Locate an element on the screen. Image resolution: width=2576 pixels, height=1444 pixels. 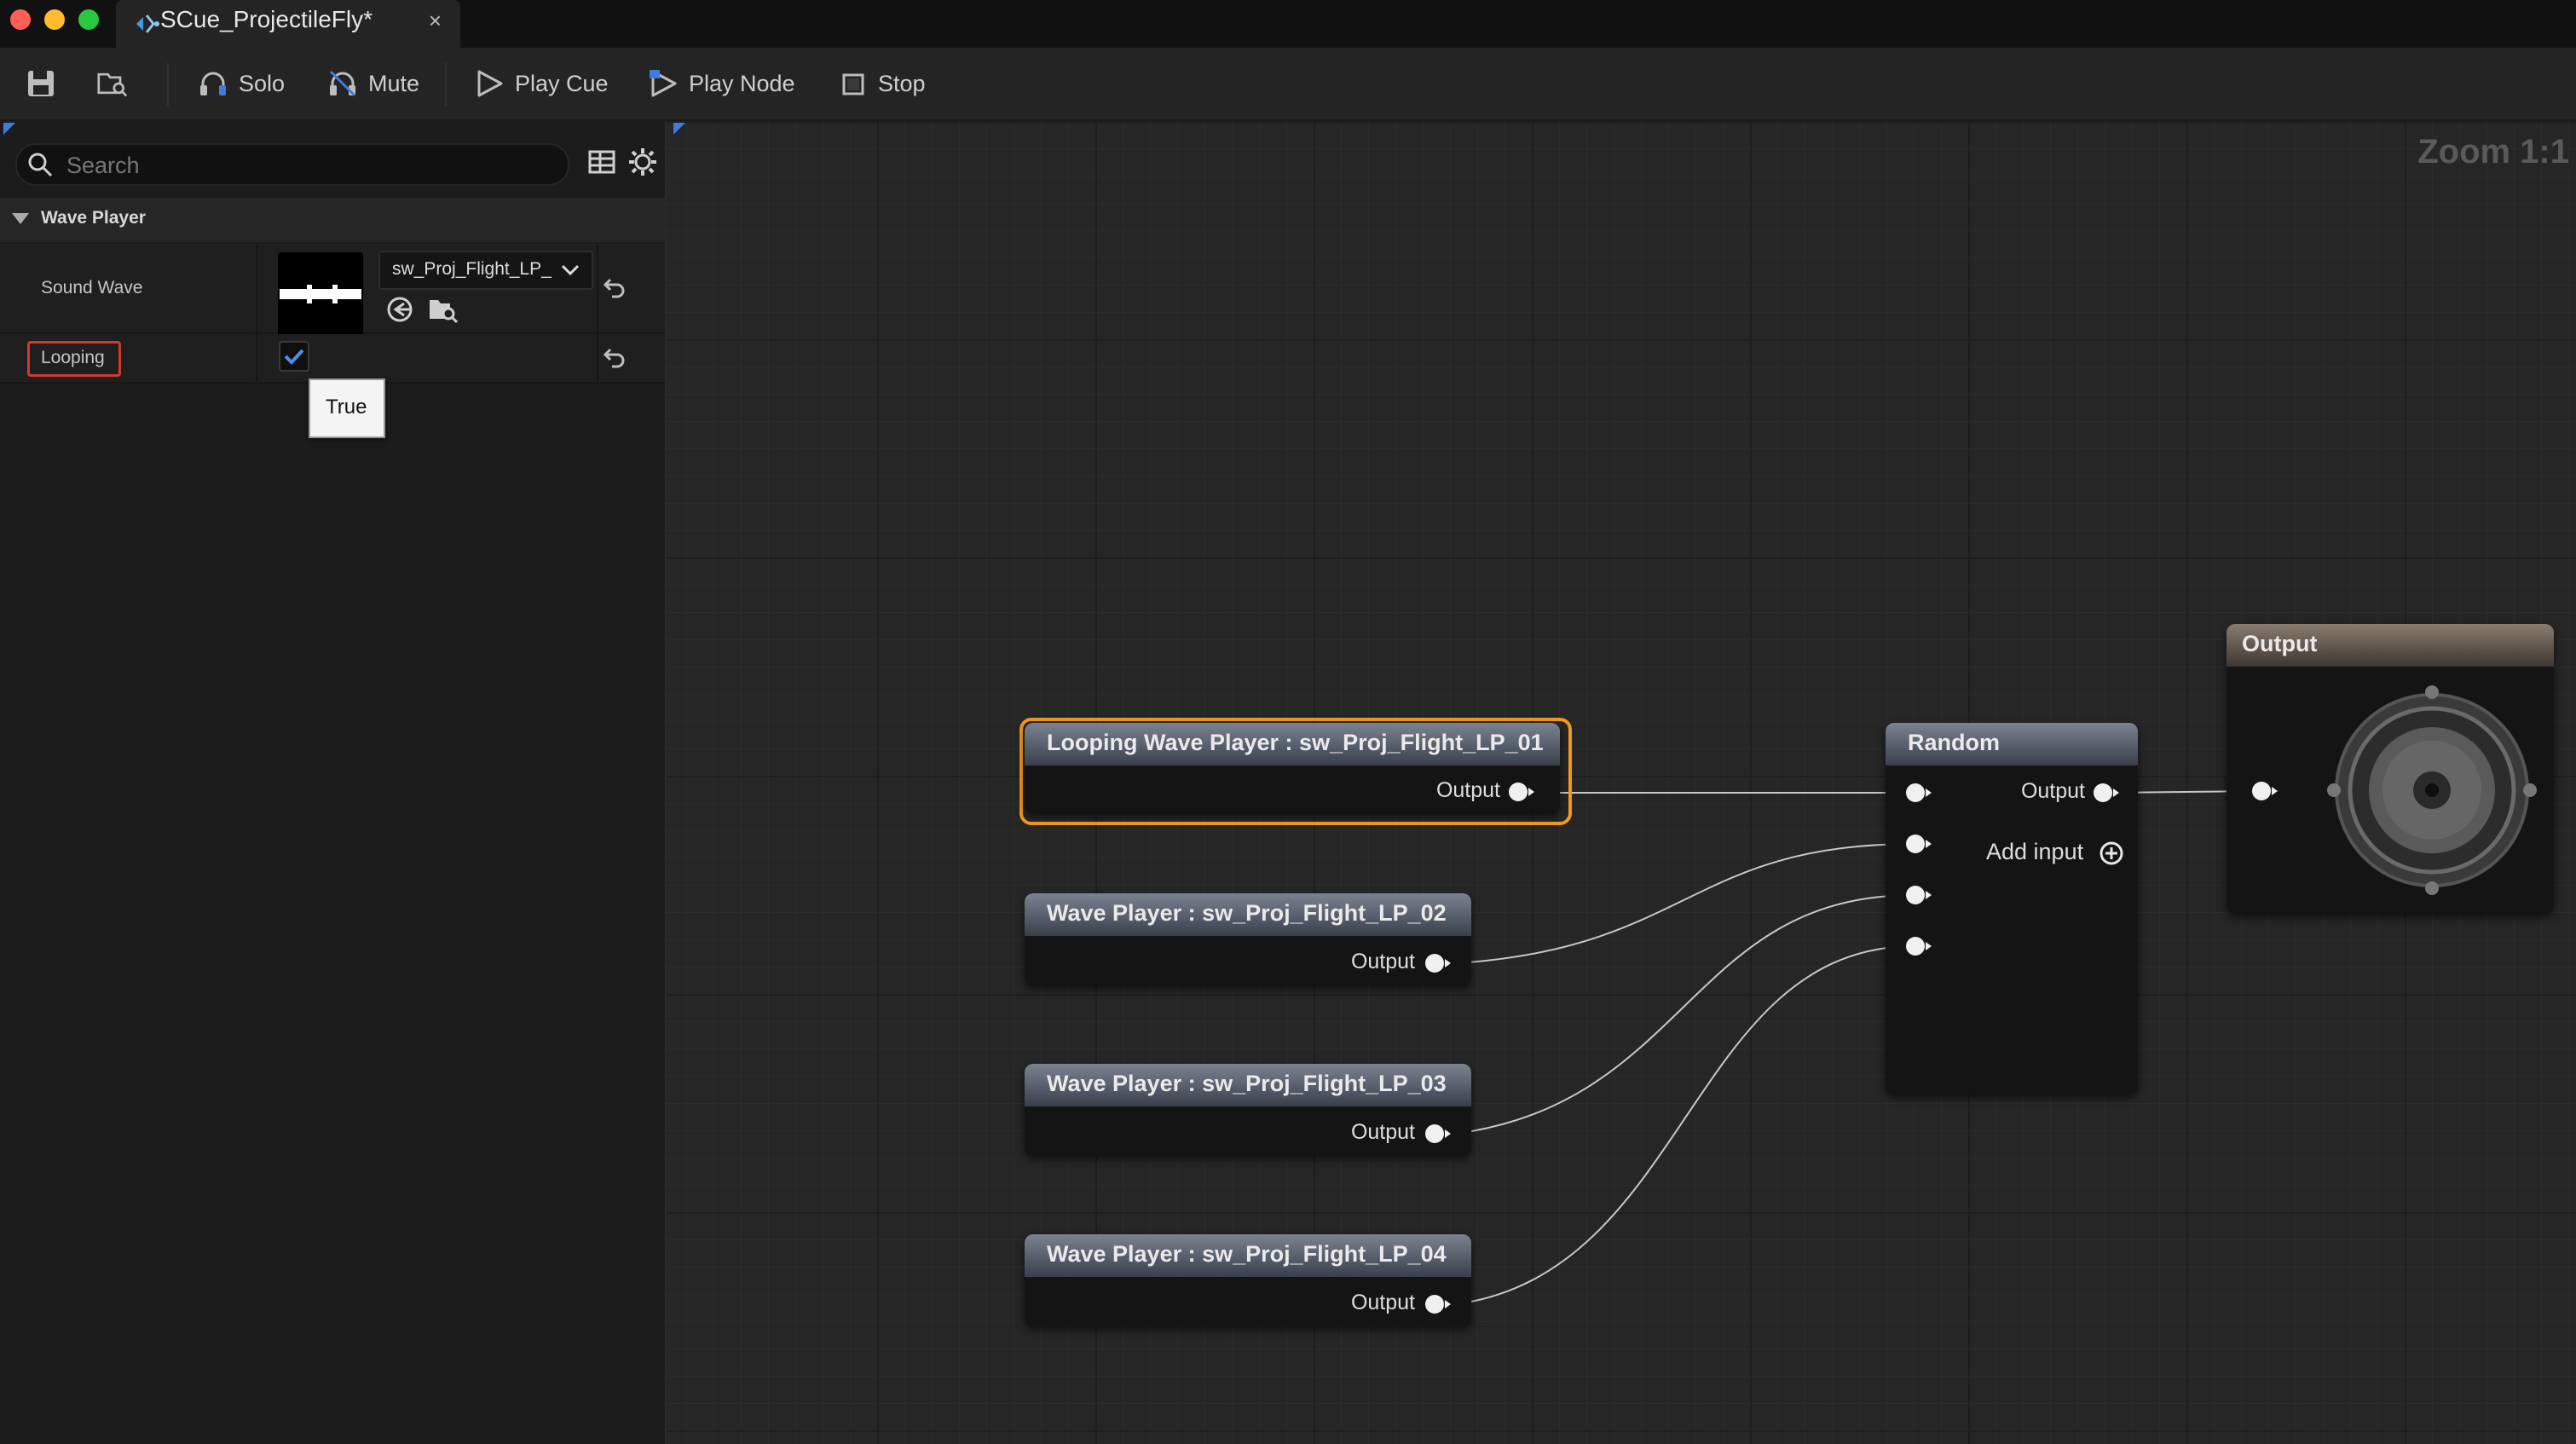
add-input-button: Add input is located at coordinates (2058, 851).